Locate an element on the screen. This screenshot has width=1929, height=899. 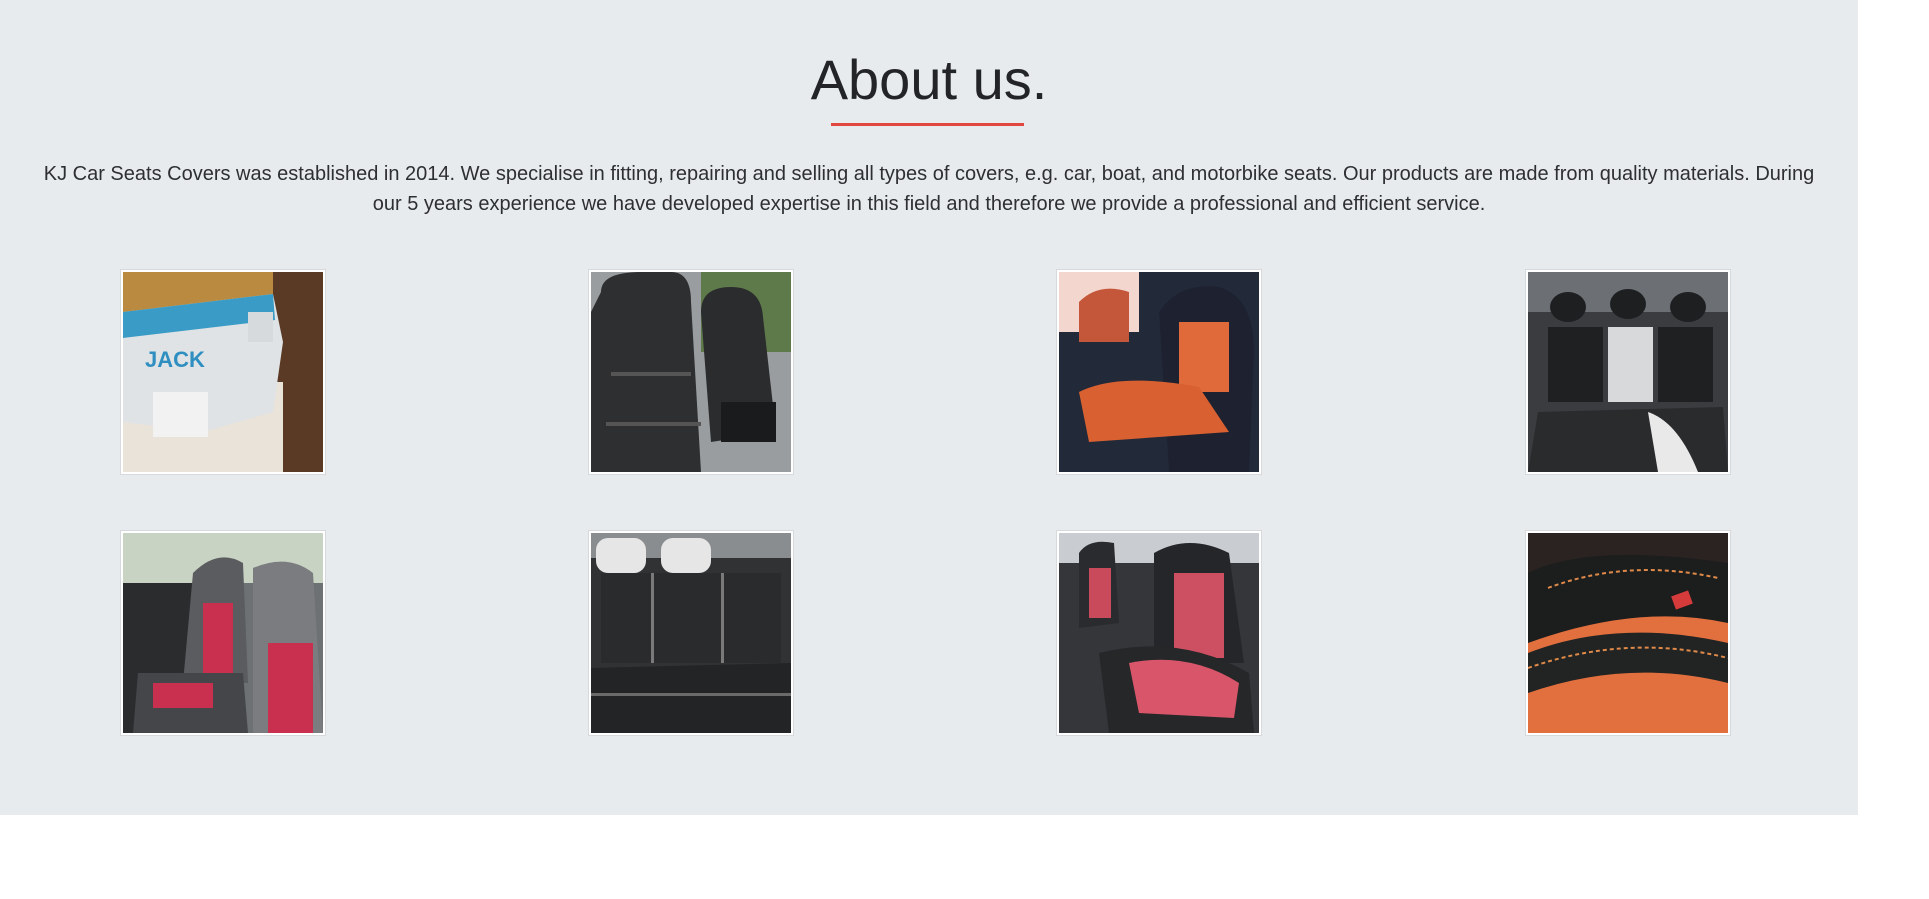
black-white-rear-seats-photo is located at coordinates (1628, 372).